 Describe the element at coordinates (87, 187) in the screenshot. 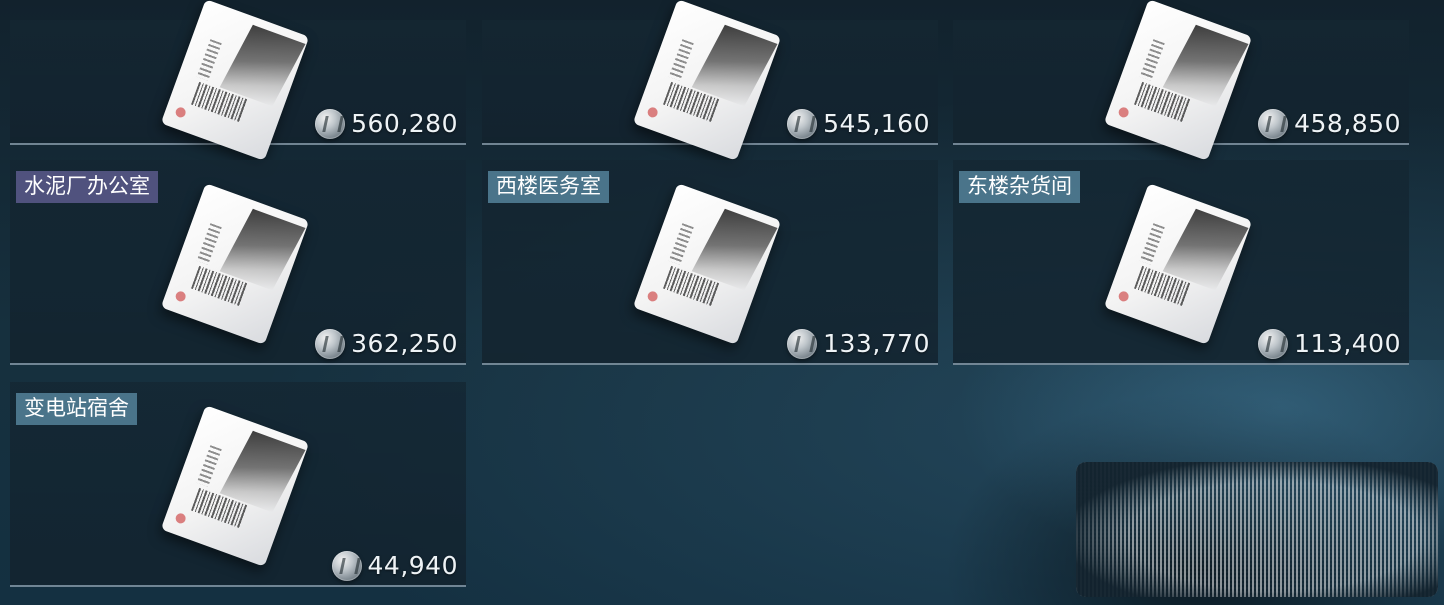

I see `keycard-label: 水泥厂办公室` at that location.